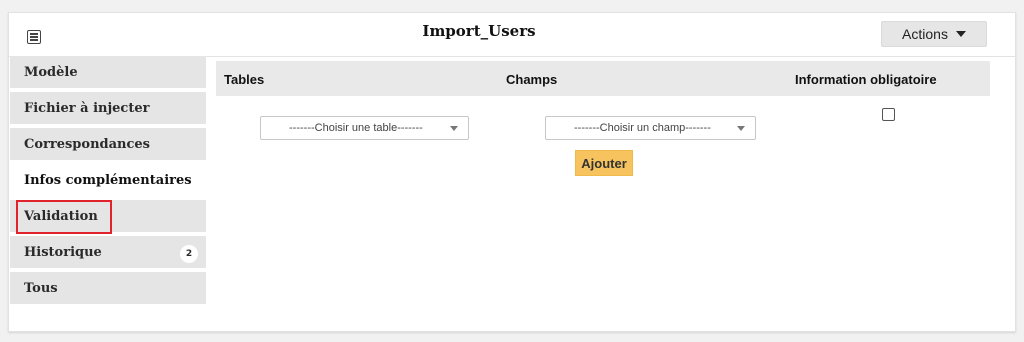 This screenshot has width=1024, height=342. Describe the element at coordinates (87, 108) in the screenshot. I see `sidebar-item-label: Fichier à injecter` at that location.